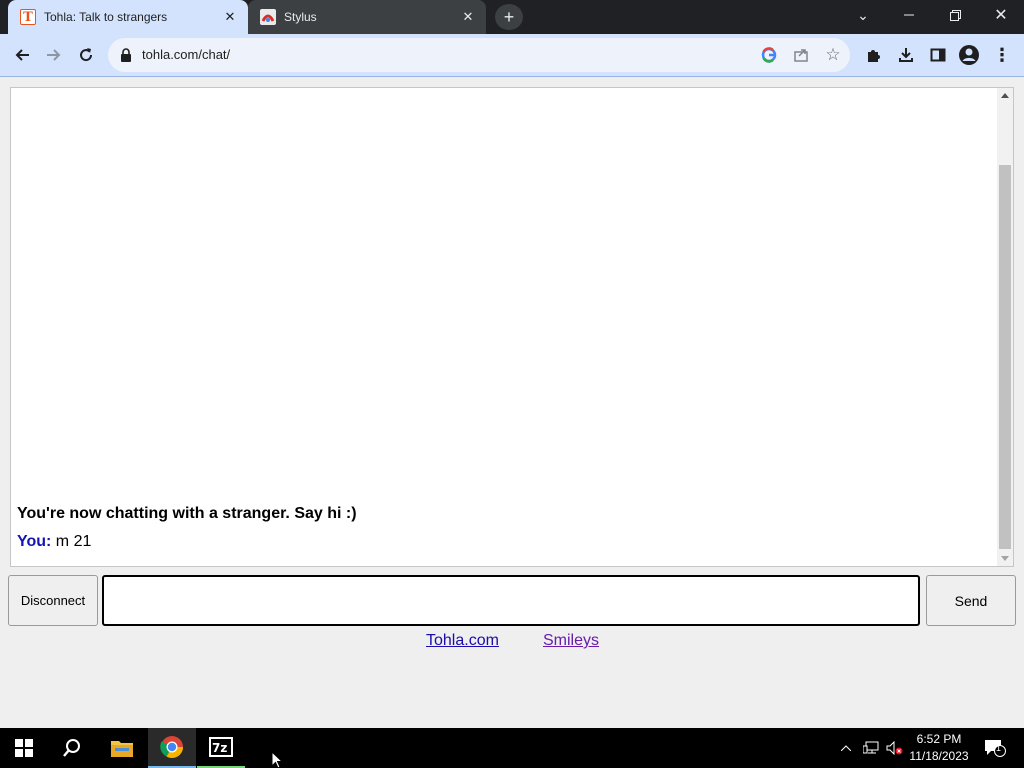 Image resolution: width=1024 pixels, height=768 pixels. Describe the element at coordinates (938, 55) in the screenshot. I see `side-panel-icon` at that location.